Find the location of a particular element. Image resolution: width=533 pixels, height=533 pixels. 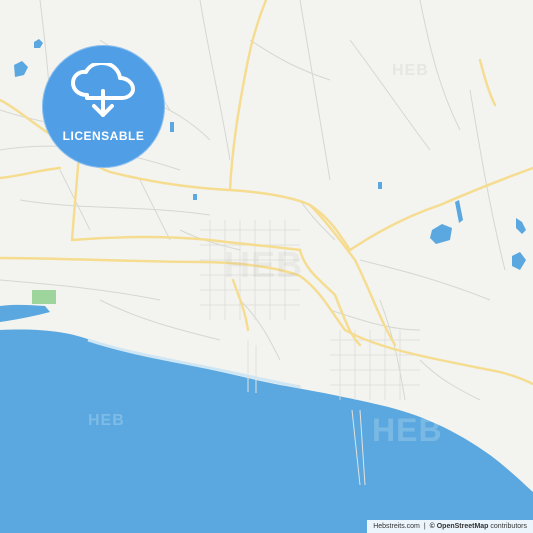

attribution-suffix: contributors is located at coordinates (507, 526).